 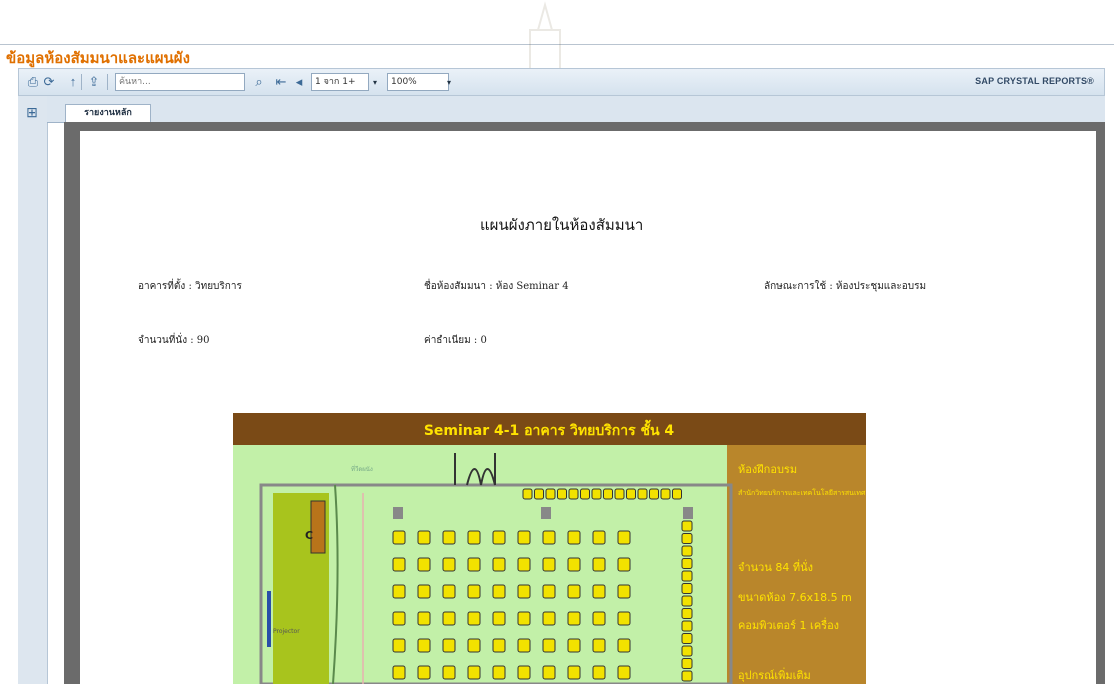 What do you see at coordinates (281, 82) in the screenshot?
I see `first-page-icon: ⇤` at bounding box center [281, 82].